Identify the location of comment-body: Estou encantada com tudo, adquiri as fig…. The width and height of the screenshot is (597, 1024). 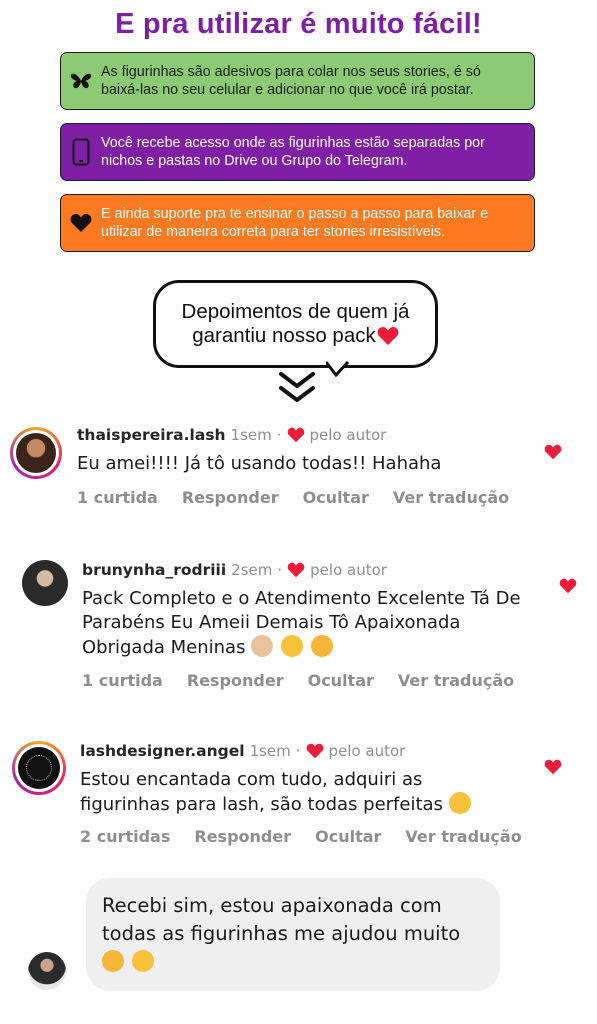
(295, 792).